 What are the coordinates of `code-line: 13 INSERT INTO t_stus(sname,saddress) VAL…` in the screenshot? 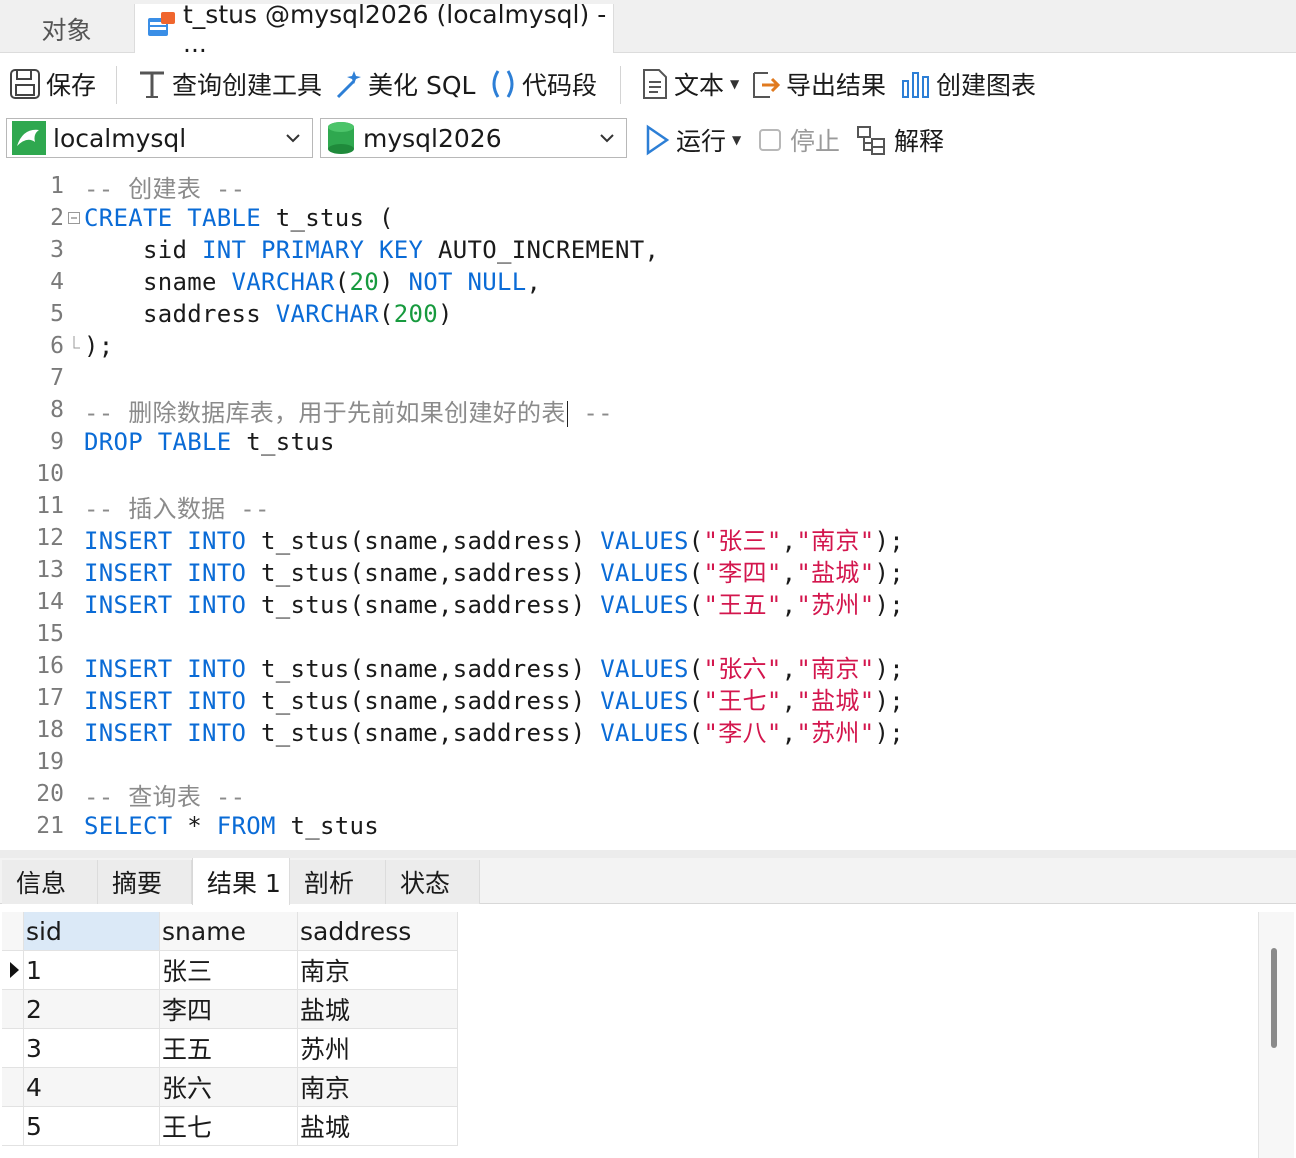 It's located at (648, 570).